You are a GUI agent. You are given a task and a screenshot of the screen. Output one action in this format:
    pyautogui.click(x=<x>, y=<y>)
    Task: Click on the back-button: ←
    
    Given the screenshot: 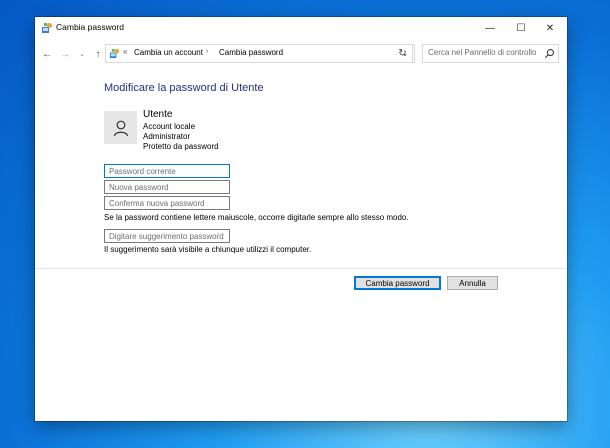 What is the action you would take?
    pyautogui.click(x=47, y=54)
    